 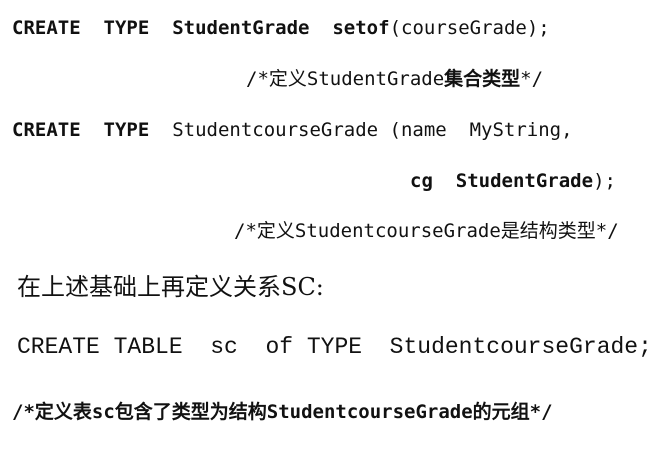 What do you see at coordinates (282, 412) in the screenshot?
I see `comment-table-sc: /*定义表sc包含了类型为结构StudentcourseGrade的元组*/` at bounding box center [282, 412].